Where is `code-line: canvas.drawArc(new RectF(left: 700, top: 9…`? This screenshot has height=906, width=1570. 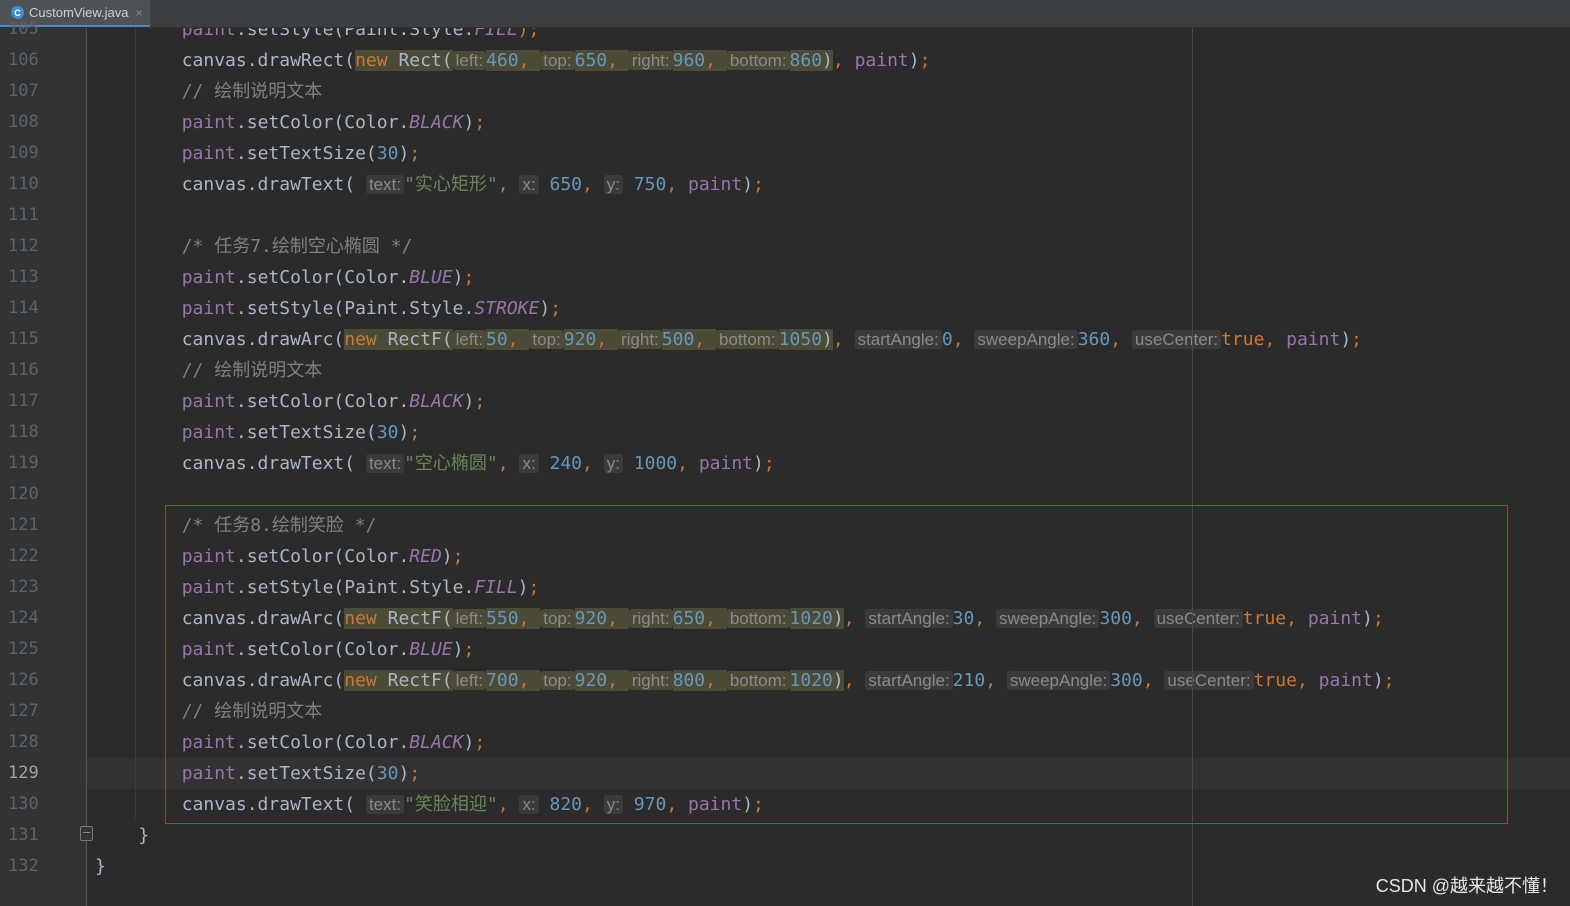
code-line: canvas.drawArc(new RectF(left: 700, top: 9… is located at coordinates (745, 680).